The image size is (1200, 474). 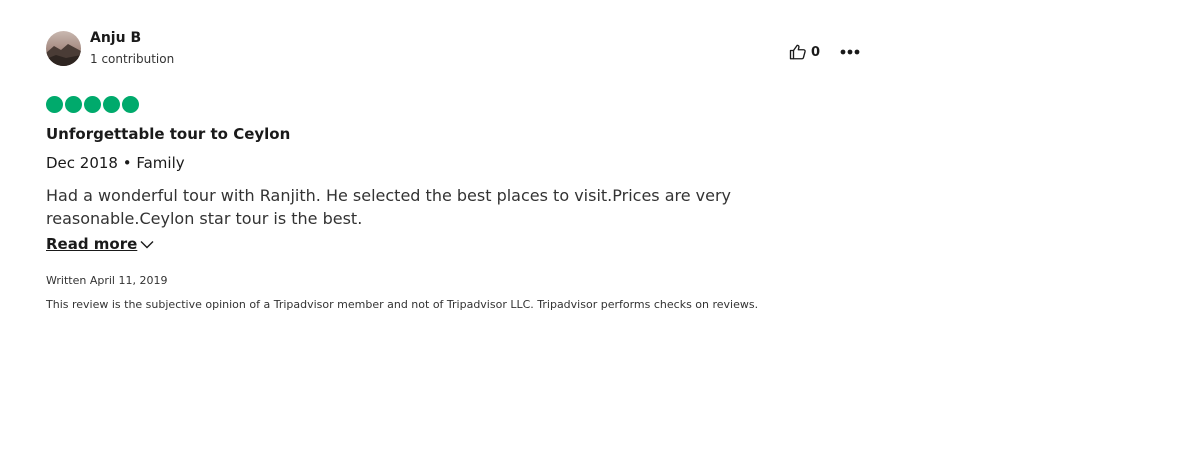 I want to click on written-date: Written April 11, 2019, so click(x=107, y=280).